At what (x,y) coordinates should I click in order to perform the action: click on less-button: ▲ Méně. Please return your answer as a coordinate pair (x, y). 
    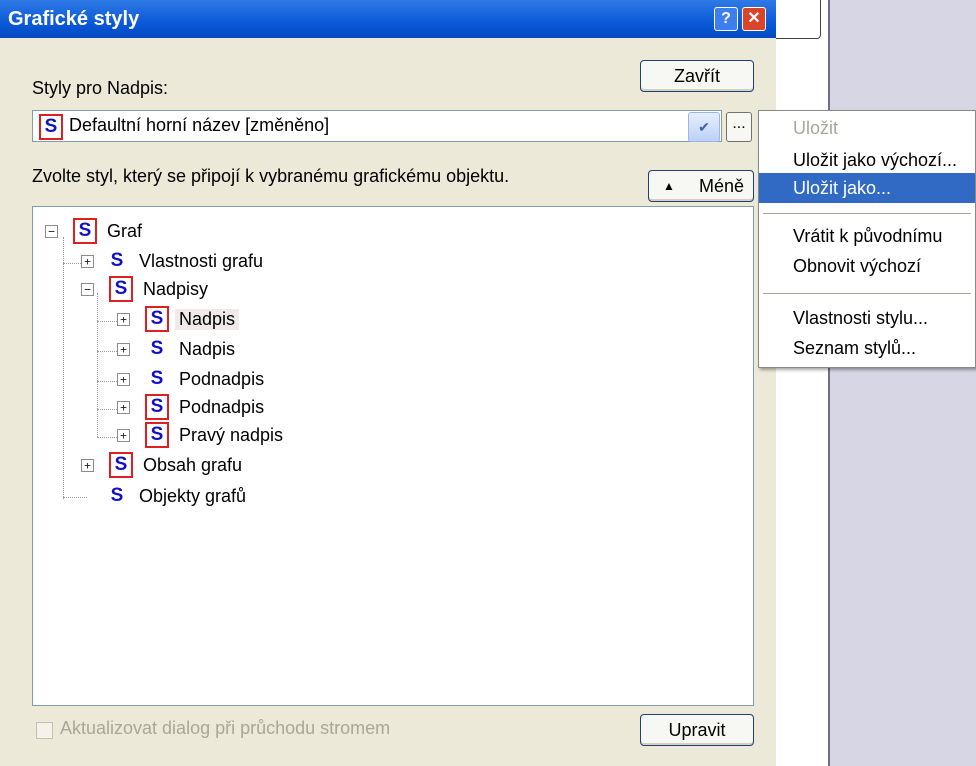
    Looking at the image, I should click on (701, 186).